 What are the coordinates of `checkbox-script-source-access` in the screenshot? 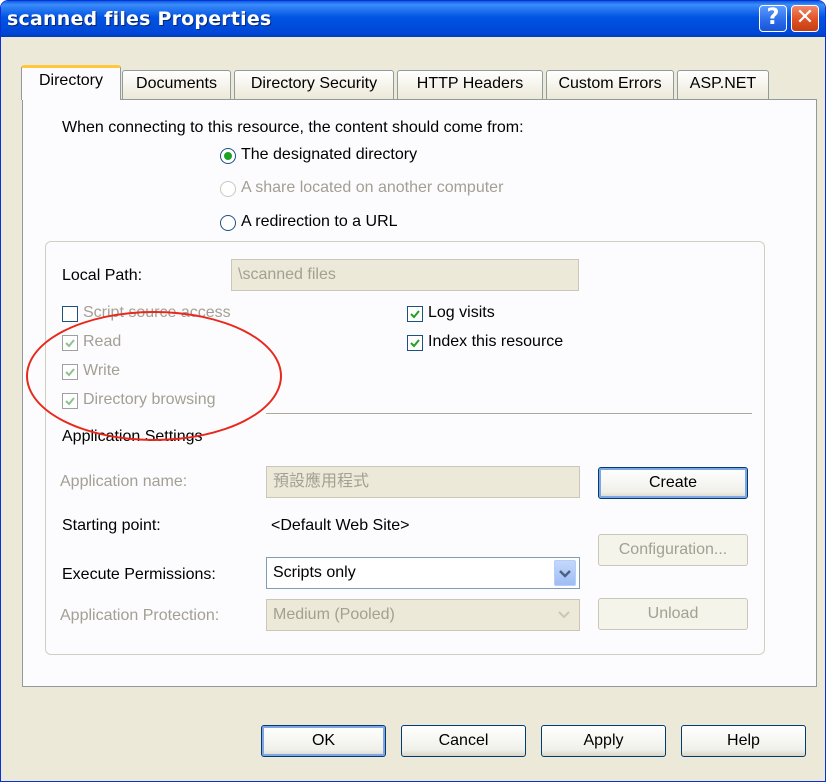 It's located at (70, 314).